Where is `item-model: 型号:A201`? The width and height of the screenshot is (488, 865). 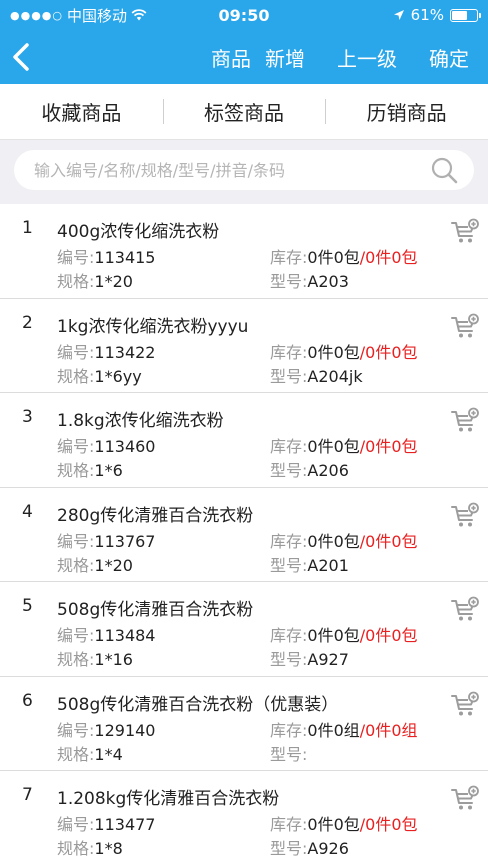
item-model: 型号:A201 is located at coordinates (309, 564).